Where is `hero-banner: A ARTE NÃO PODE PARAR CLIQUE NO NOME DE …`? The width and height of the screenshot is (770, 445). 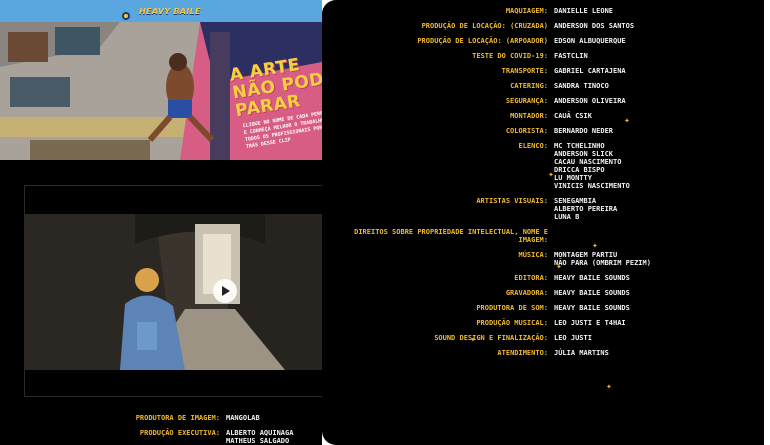
hero-banner: A ARTE NÃO PODE PARAR CLIQUE NO NOME DE … is located at coordinates (161, 91).